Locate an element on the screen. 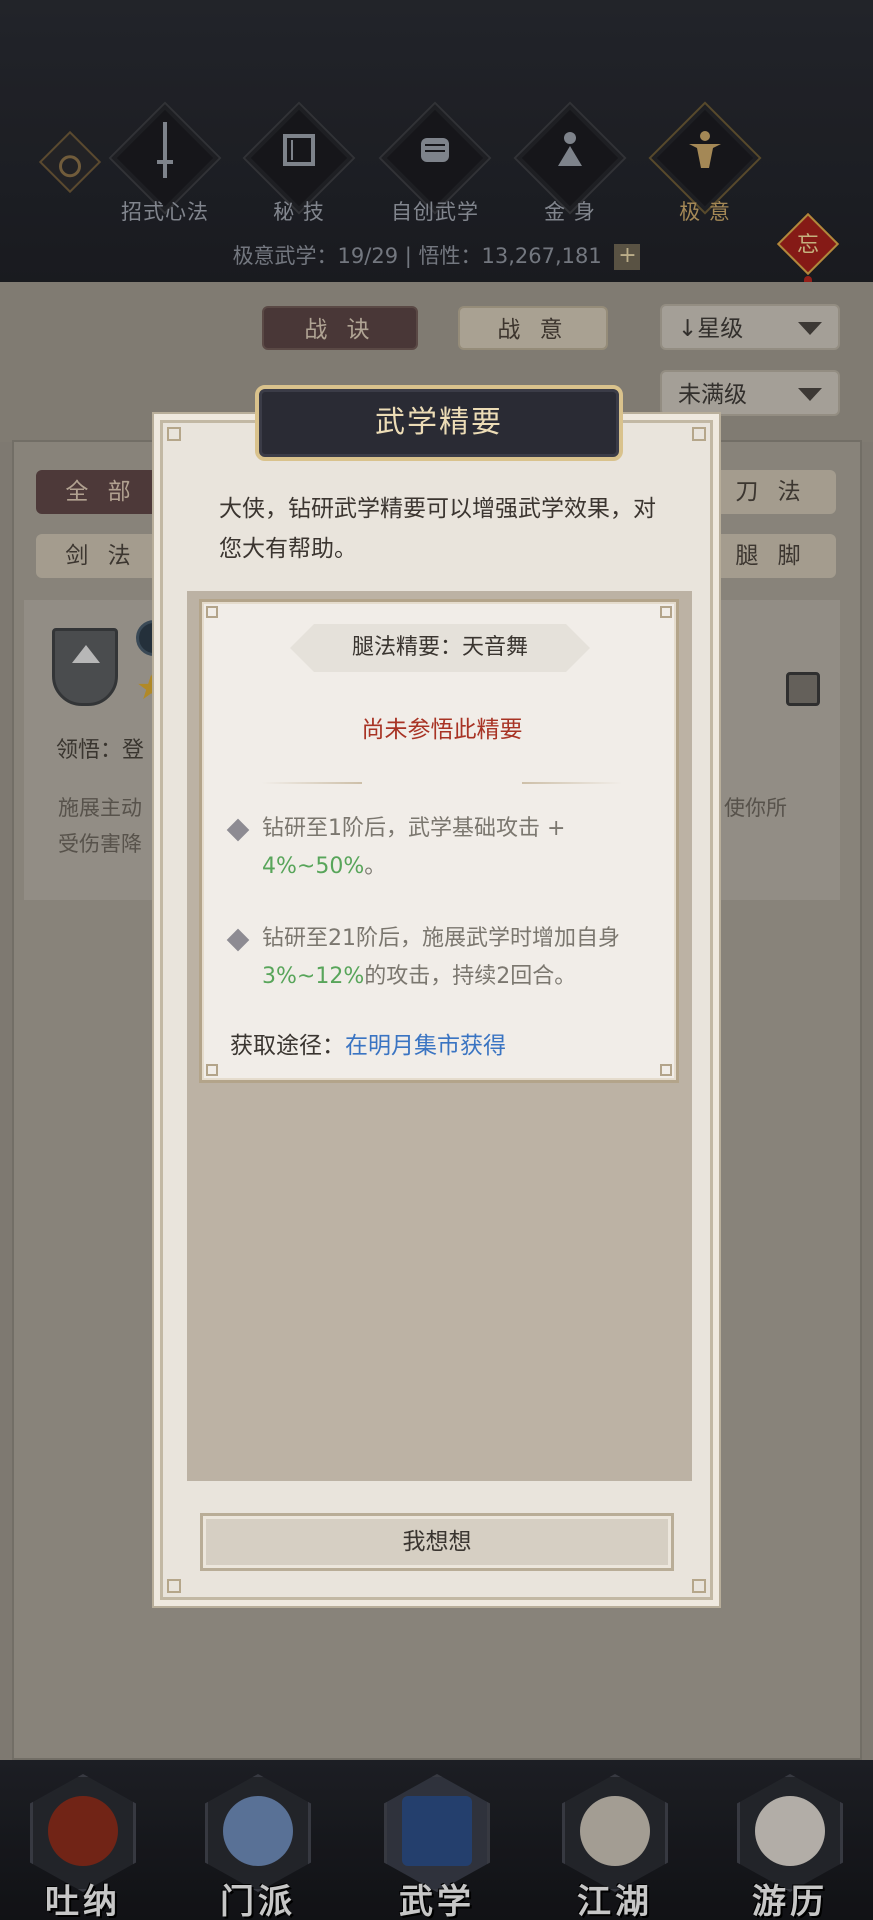  modal-title-banner: 武学精要 is located at coordinates (439, 423).